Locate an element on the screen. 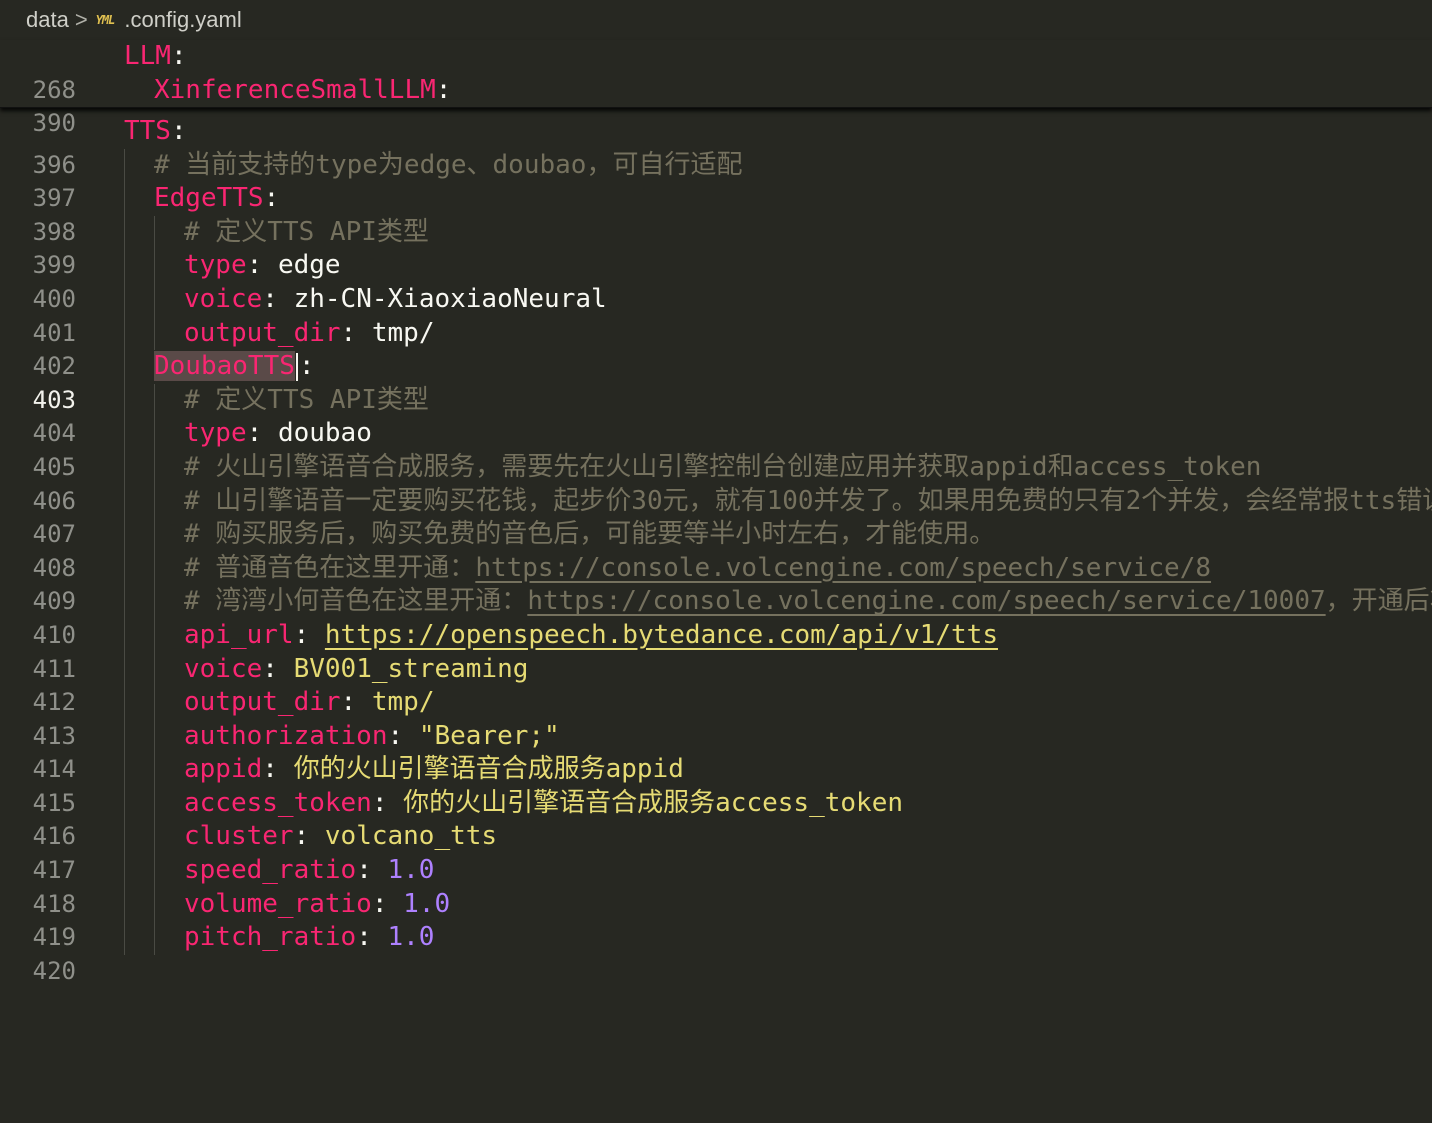 The height and width of the screenshot is (1123, 1432). code-line: 413 output_dir: tmp/ is located at coordinates (716, 718).